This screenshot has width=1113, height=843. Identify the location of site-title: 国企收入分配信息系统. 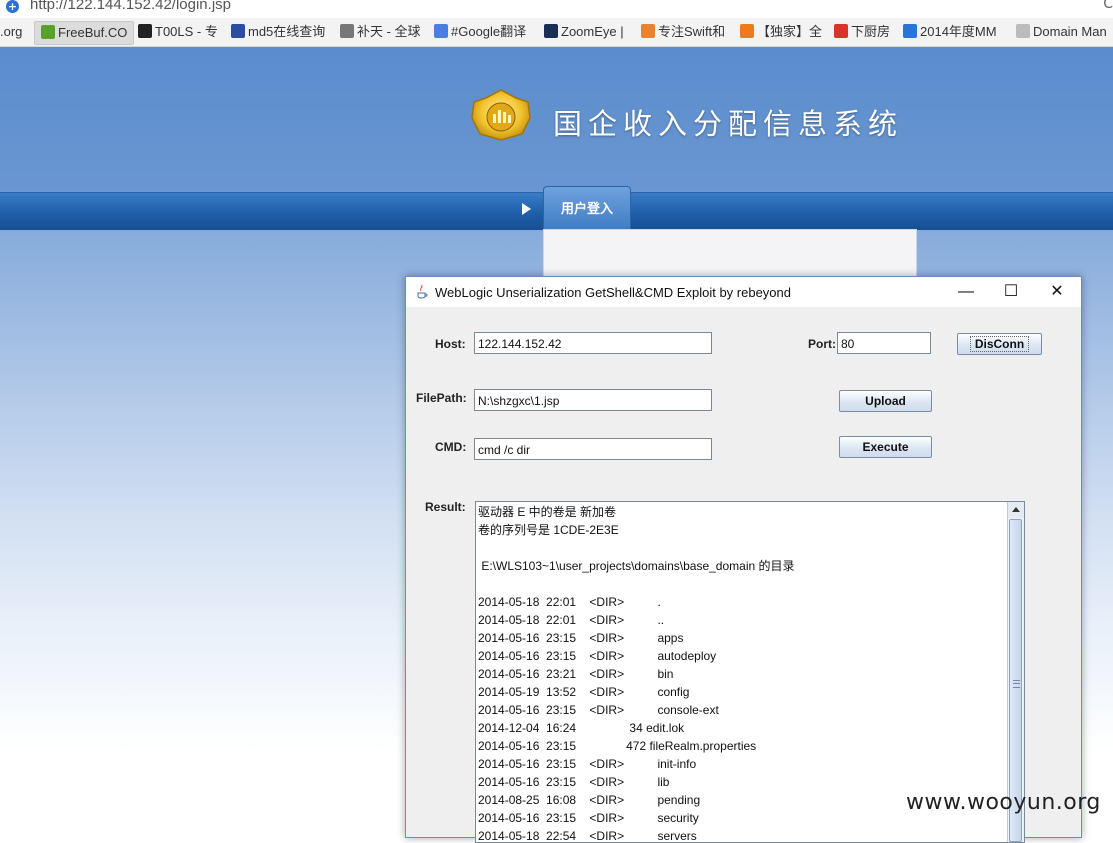
(728, 124).